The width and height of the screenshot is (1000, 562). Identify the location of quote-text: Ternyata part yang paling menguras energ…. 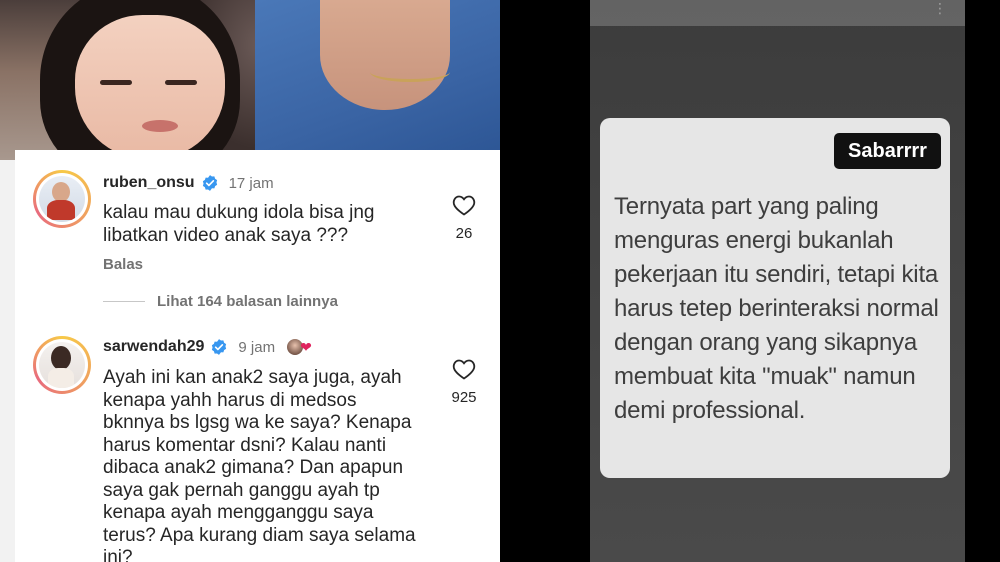
(776, 308).